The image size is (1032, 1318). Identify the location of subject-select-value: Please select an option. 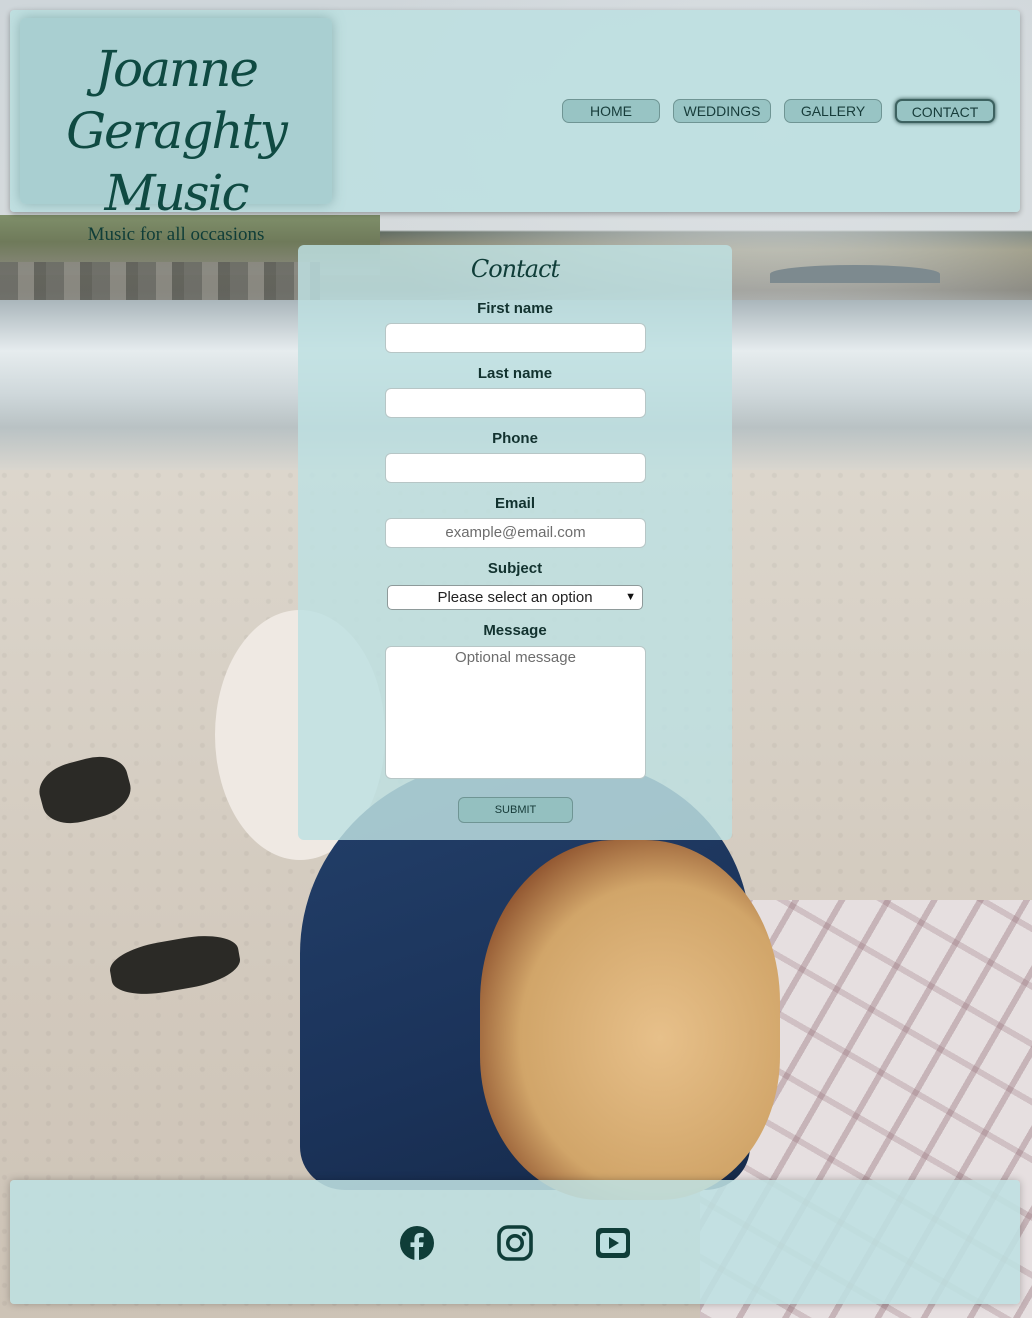
(515, 597).